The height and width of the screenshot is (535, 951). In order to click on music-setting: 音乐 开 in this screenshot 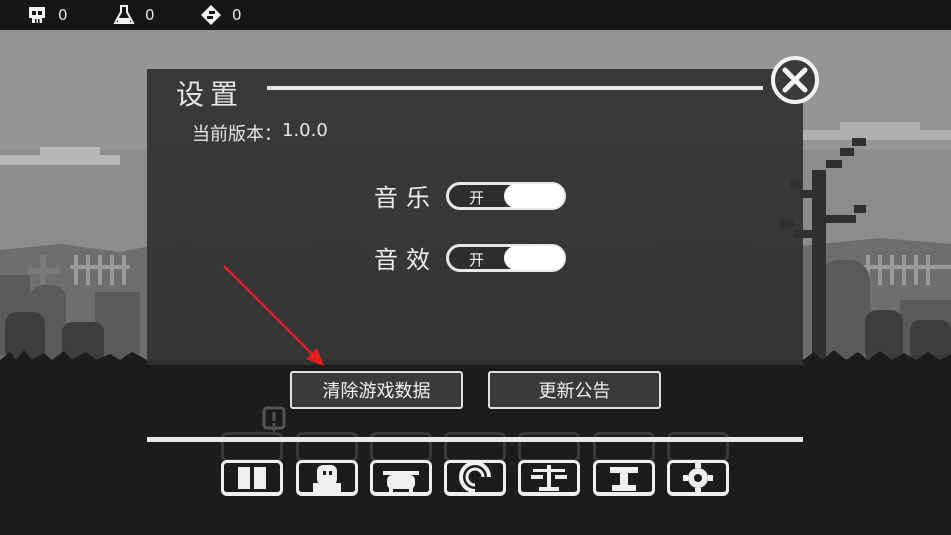, I will do `click(470, 195)`.